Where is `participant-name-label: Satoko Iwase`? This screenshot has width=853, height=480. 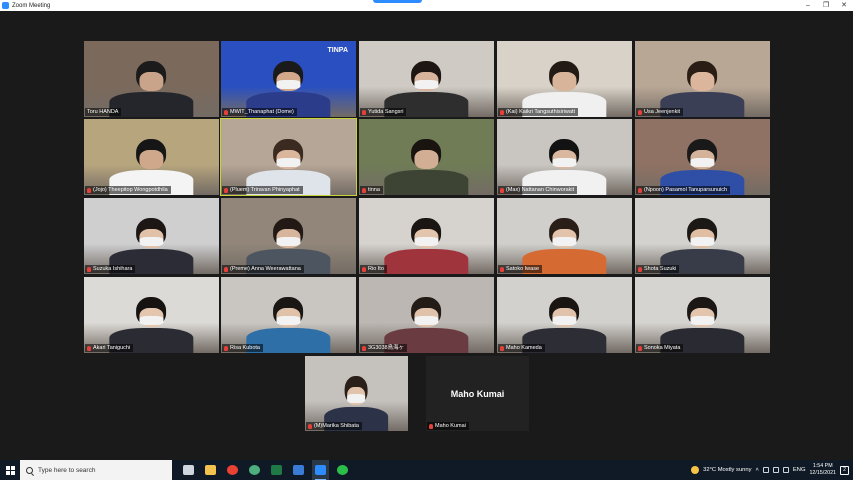 participant-name-label: Satoko Iwase is located at coordinates (520, 269).